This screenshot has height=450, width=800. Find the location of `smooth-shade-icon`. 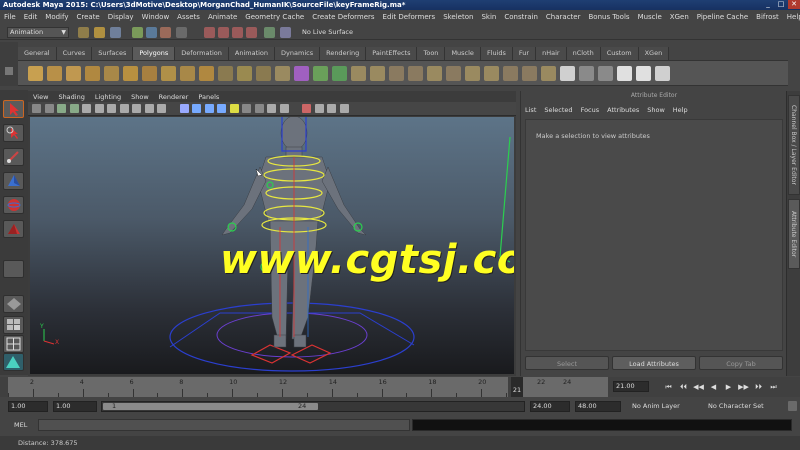

smooth-shade-icon is located at coordinates (196, 108).